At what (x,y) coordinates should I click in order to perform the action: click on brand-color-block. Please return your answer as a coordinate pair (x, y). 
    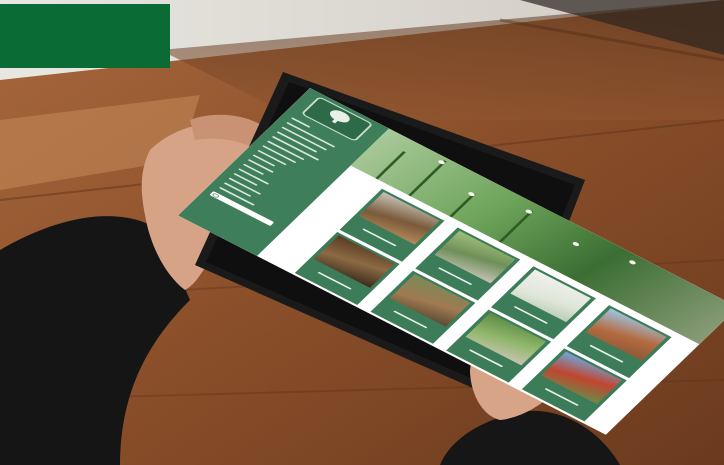
    Looking at the image, I should click on (85, 36).